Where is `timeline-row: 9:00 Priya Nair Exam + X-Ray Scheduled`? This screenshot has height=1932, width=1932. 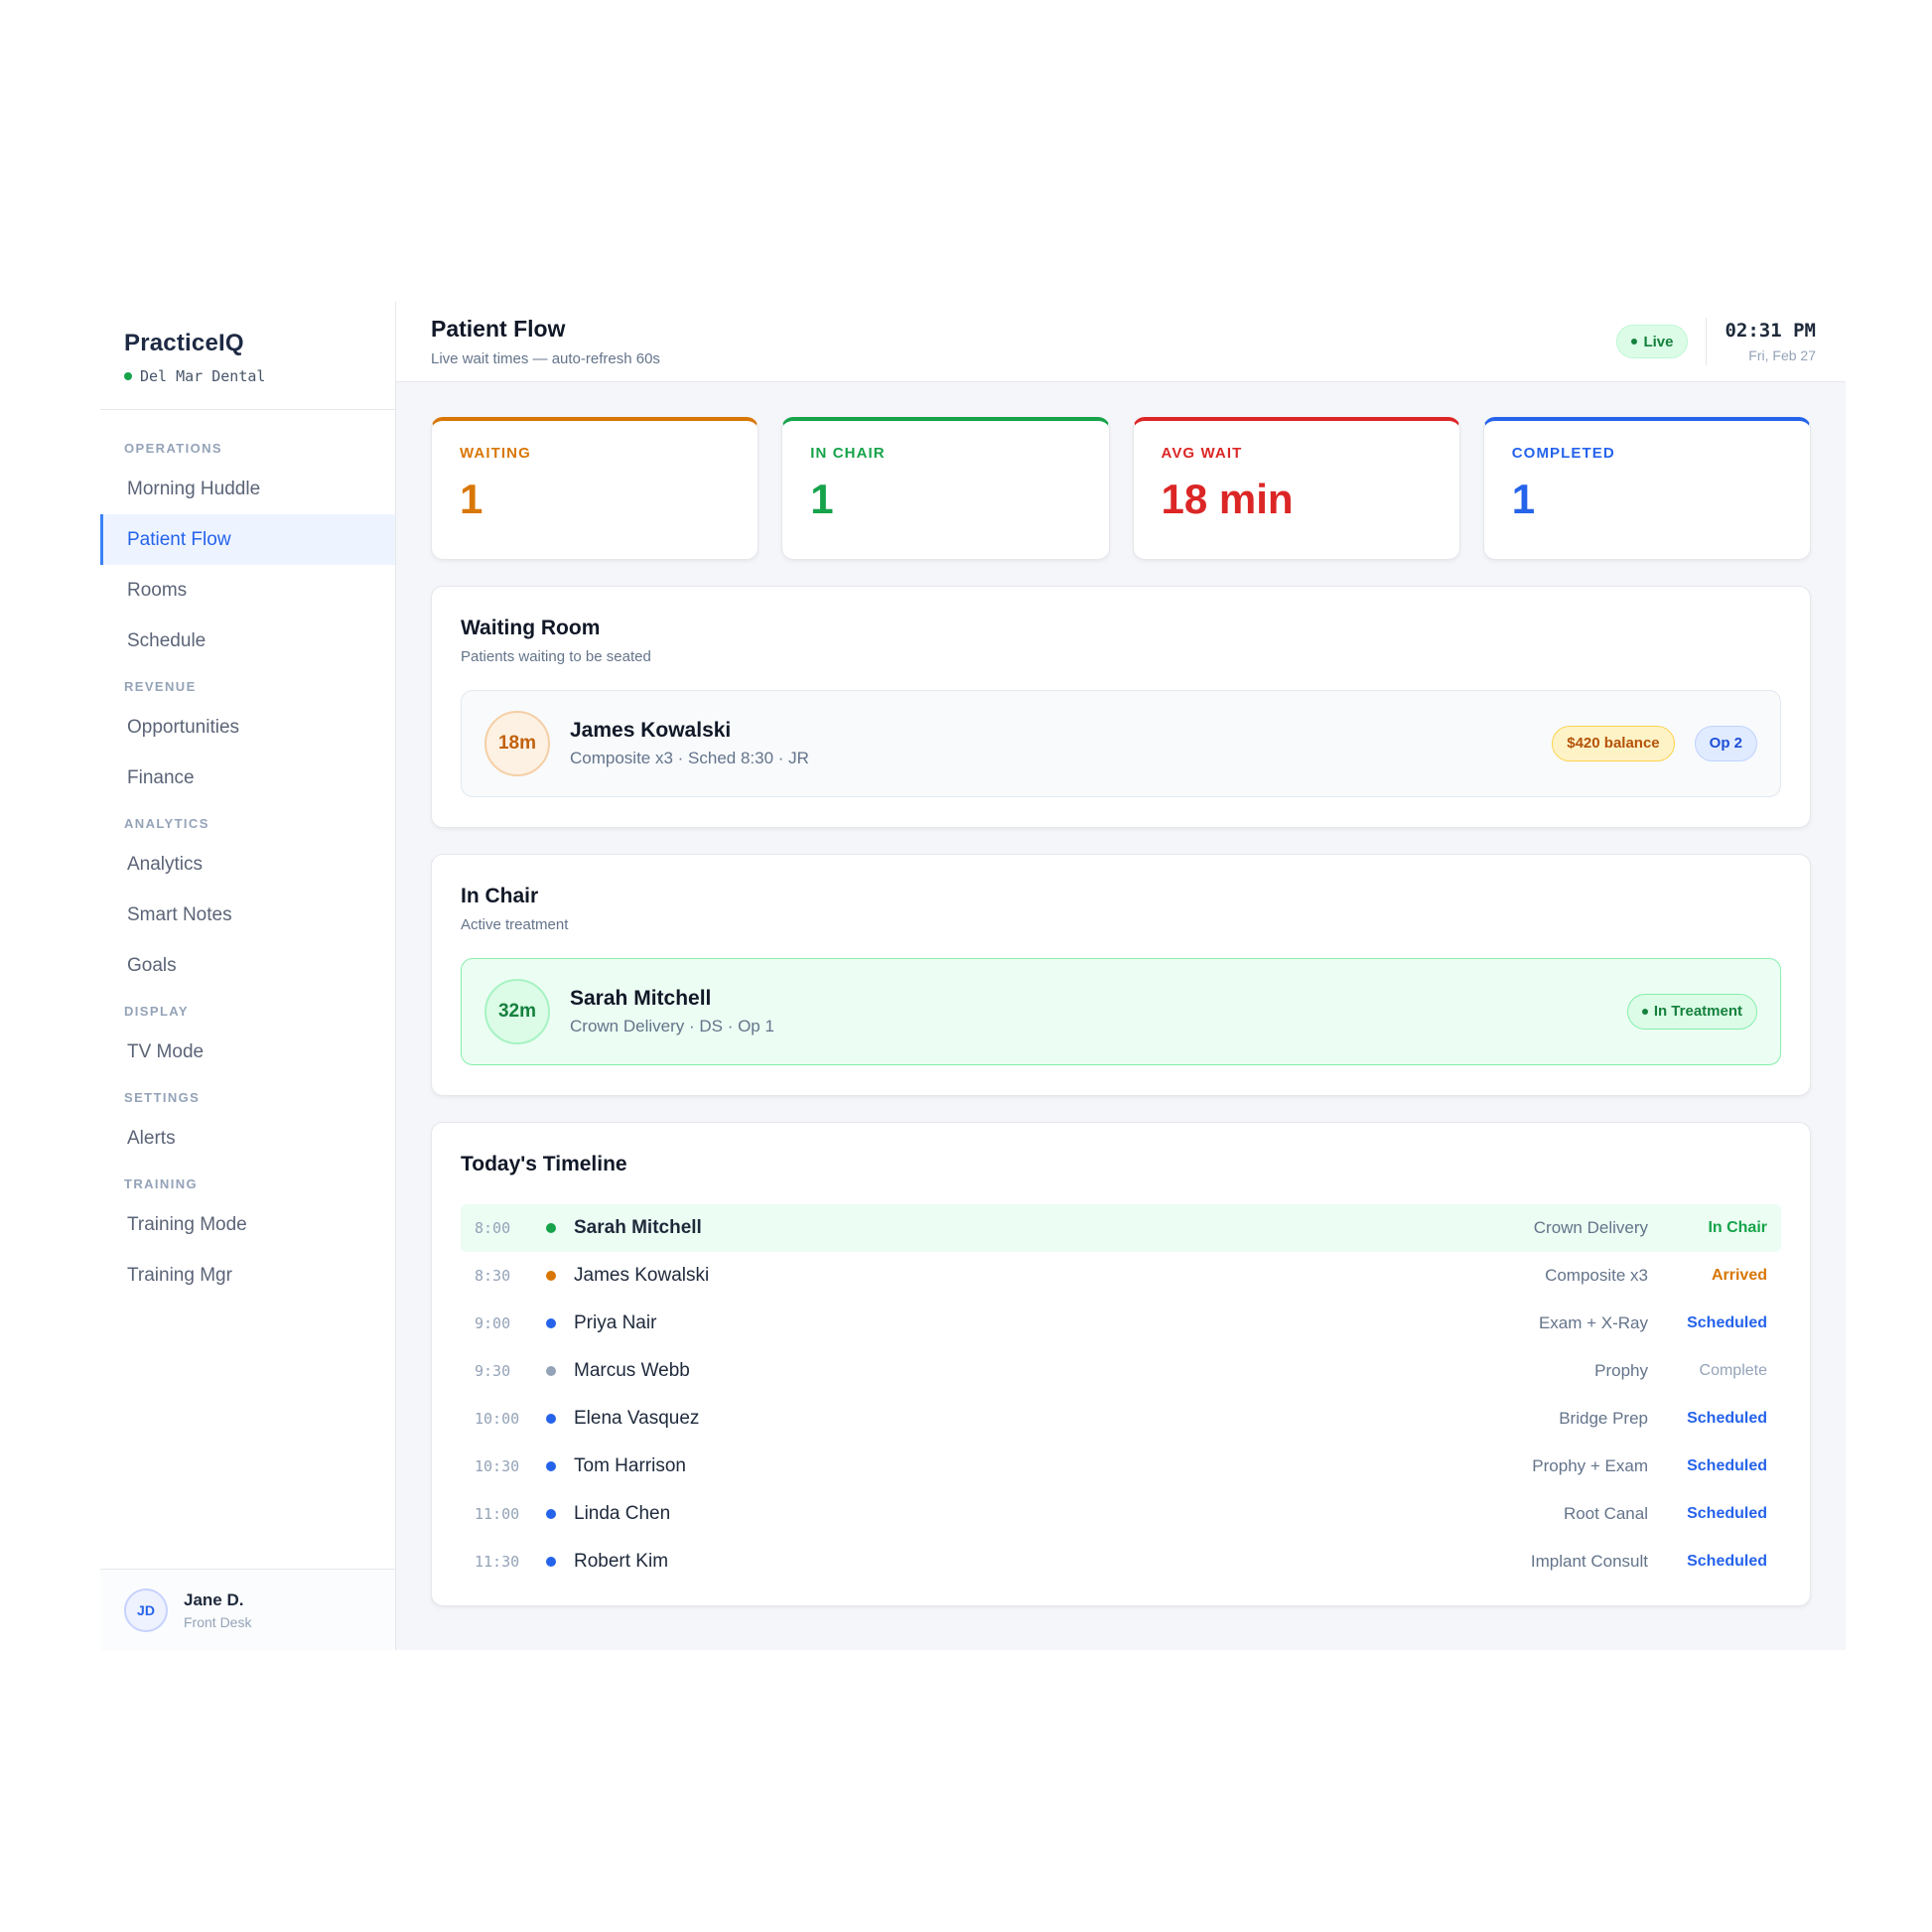 timeline-row: 9:00 Priya Nair Exam + X-Ray Scheduled is located at coordinates (1121, 1324).